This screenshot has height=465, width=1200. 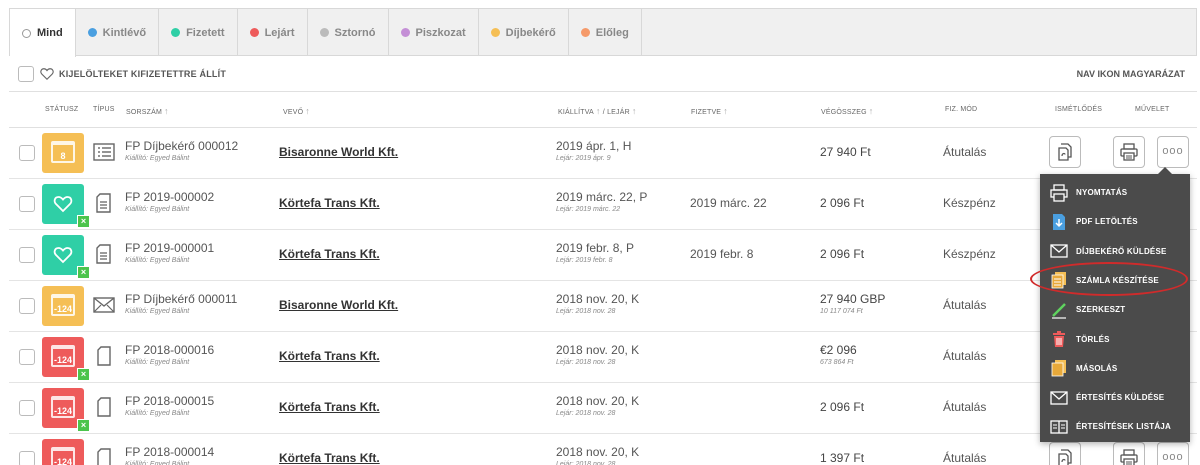 I want to click on tab-mind: Mind, so click(x=43, y=33).